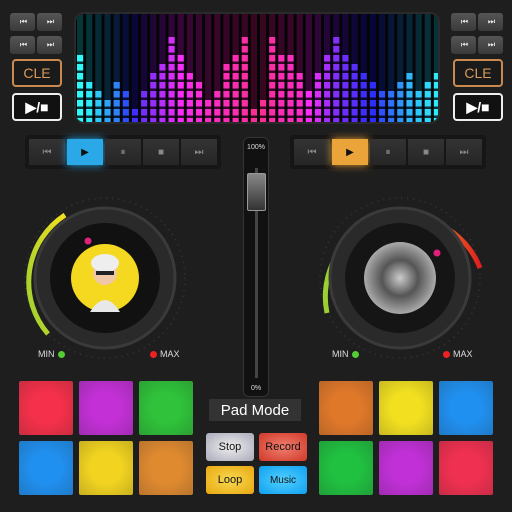 The height and width of the screenshot is (512, 512). I want to click on right-forward-button: ⏭, so click(464, 152).